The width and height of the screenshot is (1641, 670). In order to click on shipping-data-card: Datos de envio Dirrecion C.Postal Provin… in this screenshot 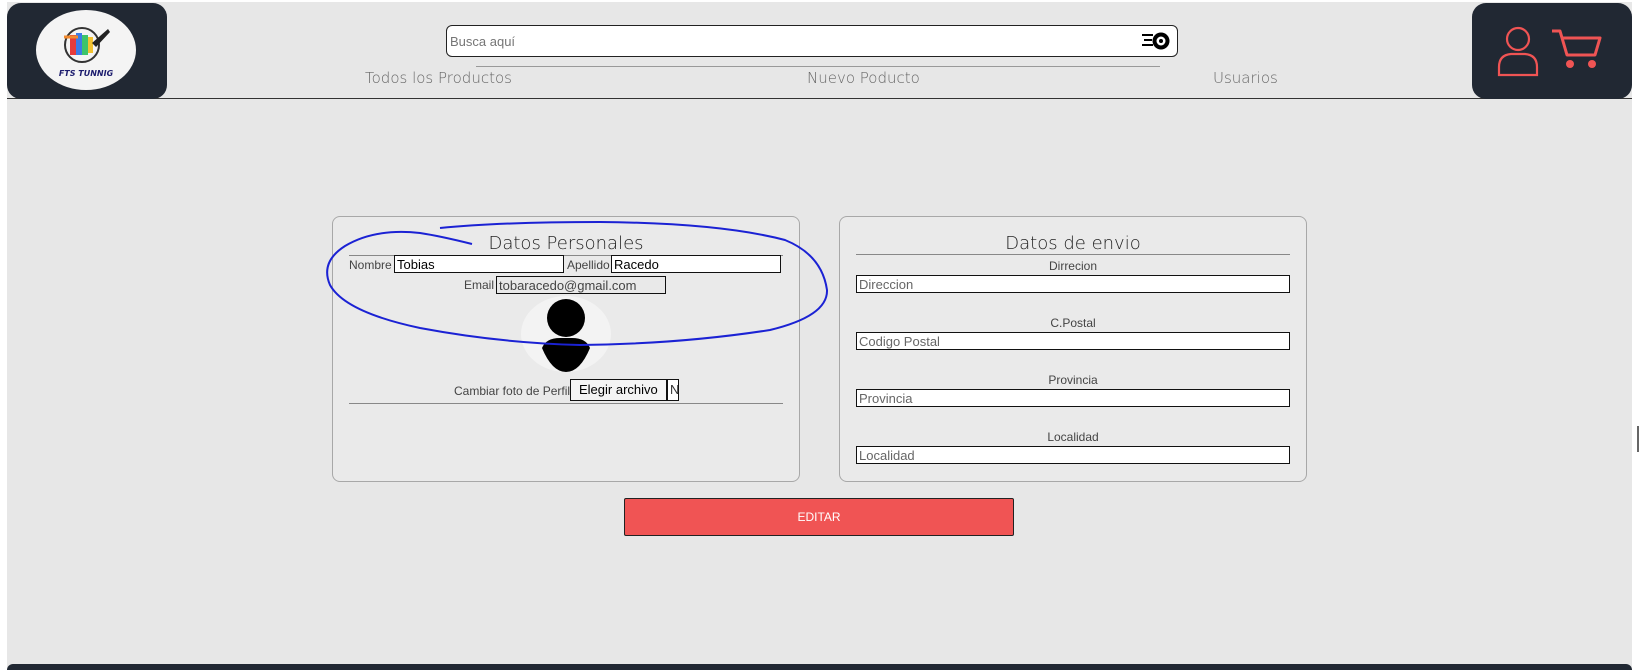, I will do `click(1073, 349)`.